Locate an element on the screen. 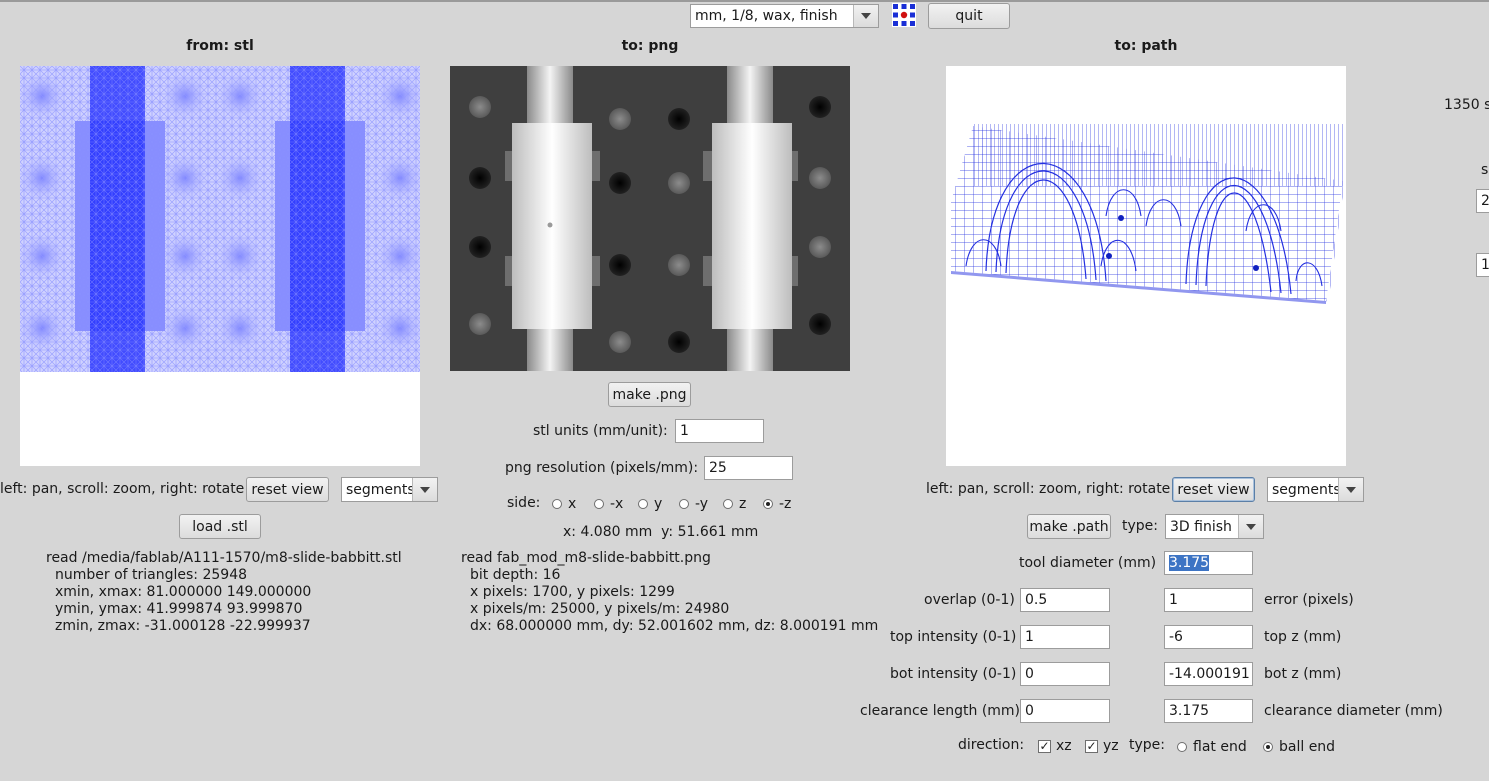  top-intensity-label: top intensity (0-1) is located at coordinates (953, 637).